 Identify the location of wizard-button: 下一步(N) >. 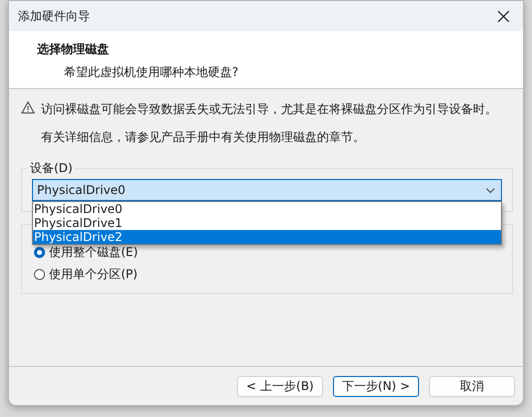
(376, 386).